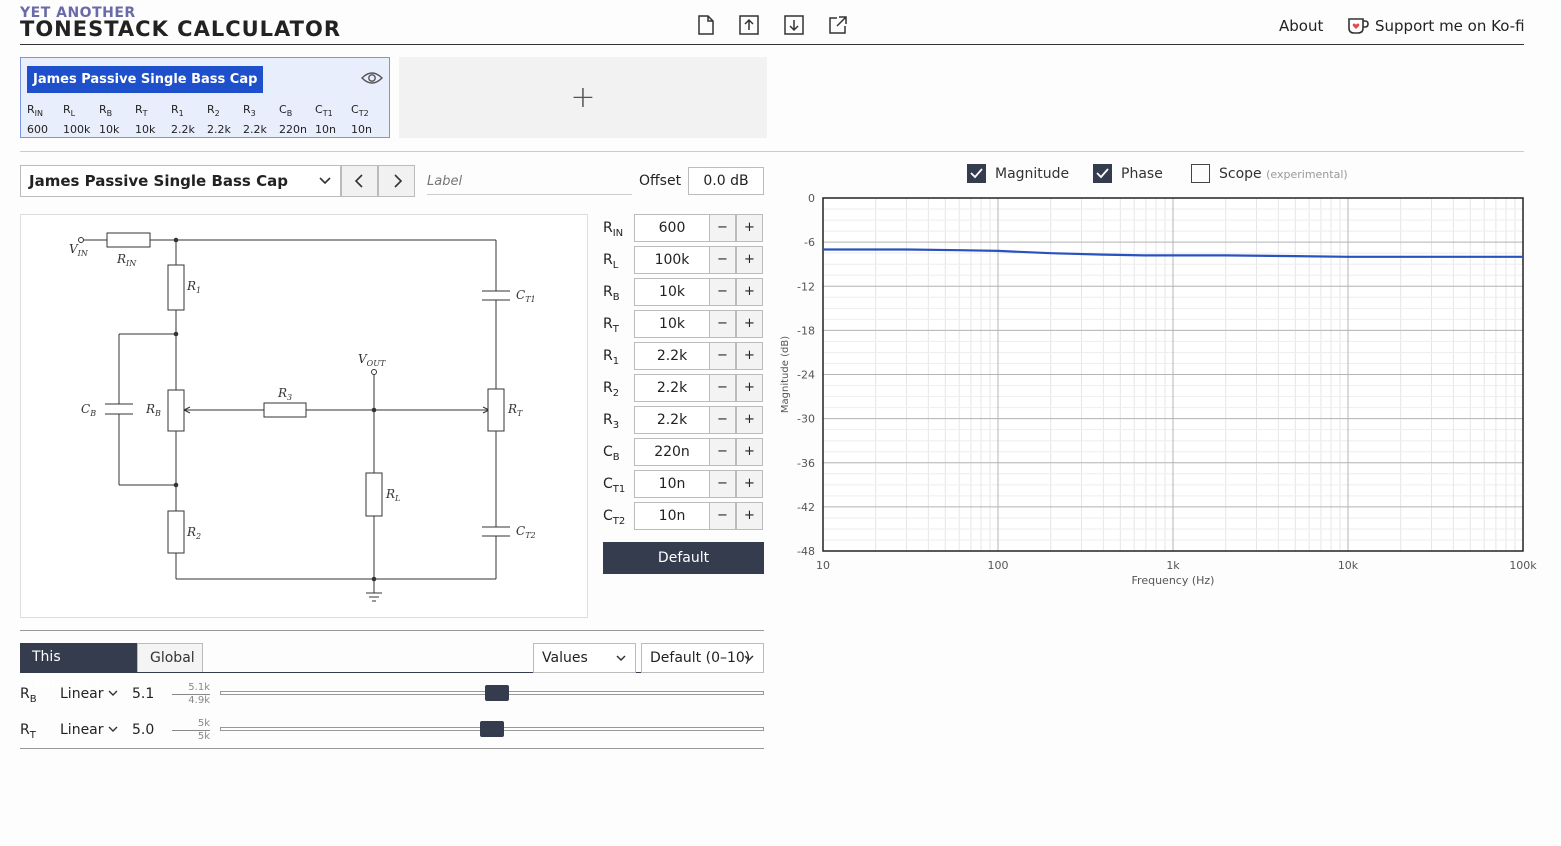 The width and height of the screenshot is (1561, 846). I want to click on param-row: CT2 10n − +, so click(683, 516).